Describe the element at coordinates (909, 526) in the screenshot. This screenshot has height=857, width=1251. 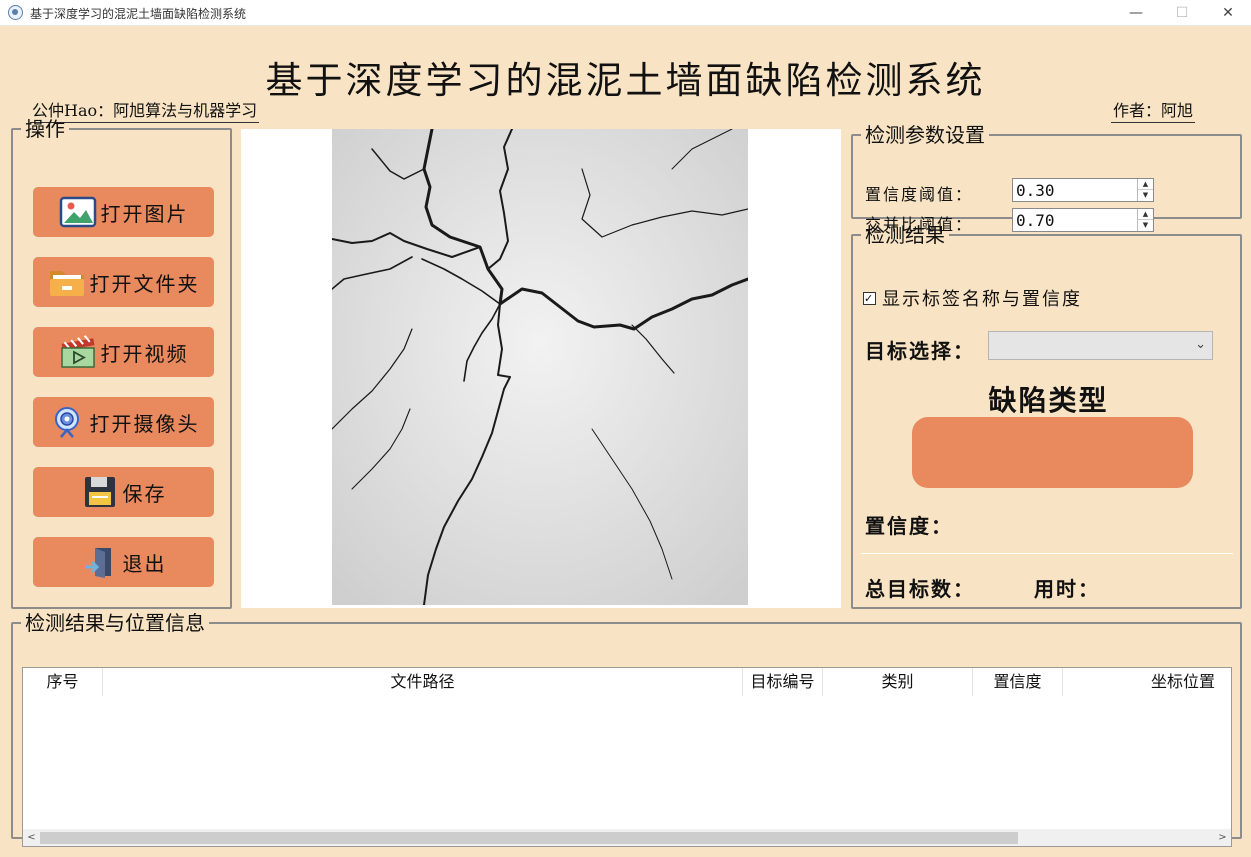
I see `confidence-result-label: 置信度：` at that location.